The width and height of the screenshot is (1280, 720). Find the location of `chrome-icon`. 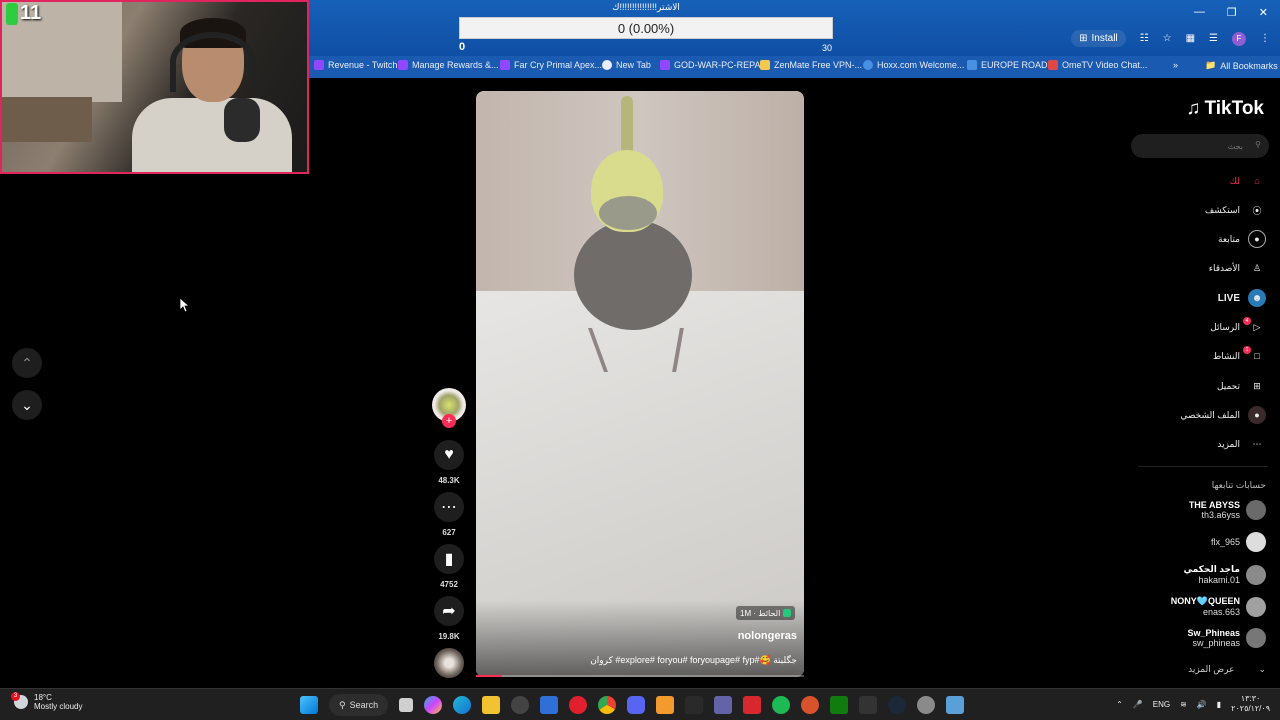

chrome-icon is located at coordinates (607, 705).